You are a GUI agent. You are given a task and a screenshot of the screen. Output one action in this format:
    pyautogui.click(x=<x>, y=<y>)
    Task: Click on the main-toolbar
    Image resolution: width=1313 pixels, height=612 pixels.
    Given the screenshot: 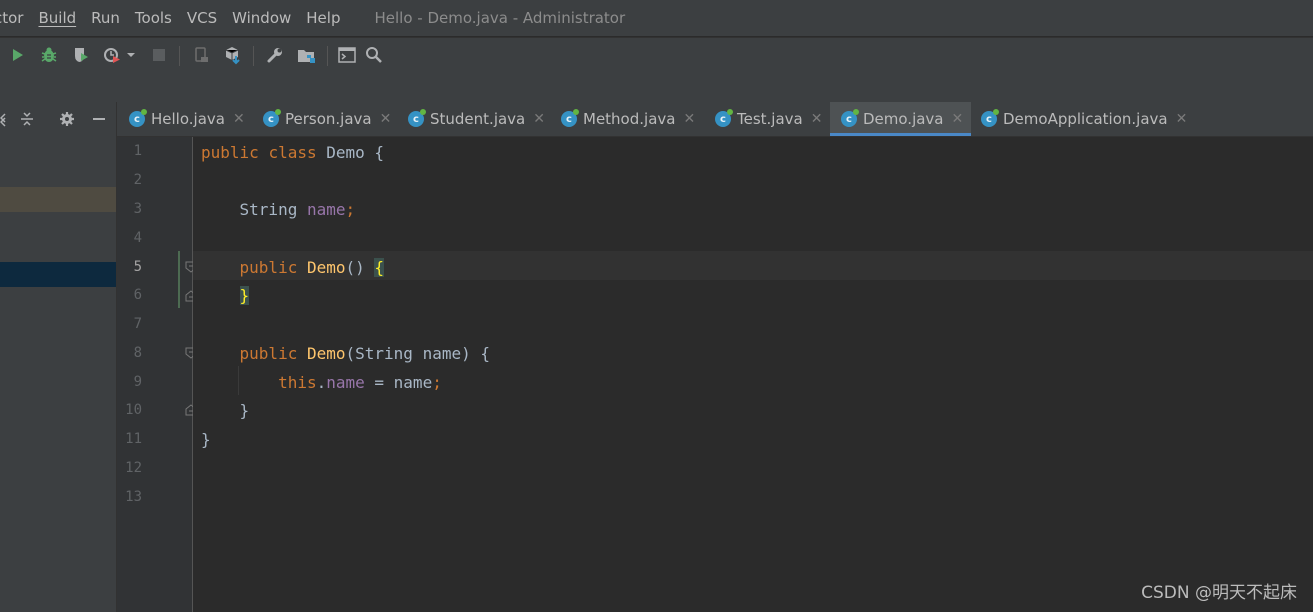 What is the action you would take?
    pyautogui.click(x=656, y=55)
    